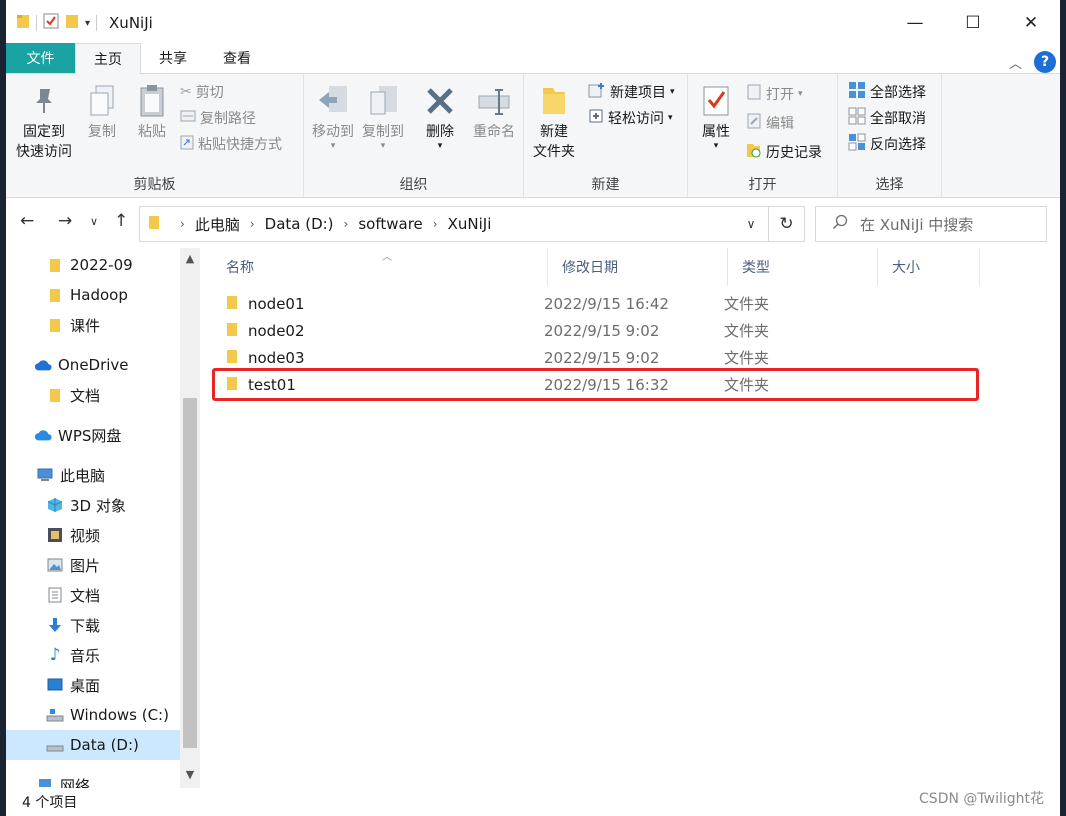 The image size is (1066, 816). I want to click on copy-to-button: 复制到 ▾, so click(383, 116).